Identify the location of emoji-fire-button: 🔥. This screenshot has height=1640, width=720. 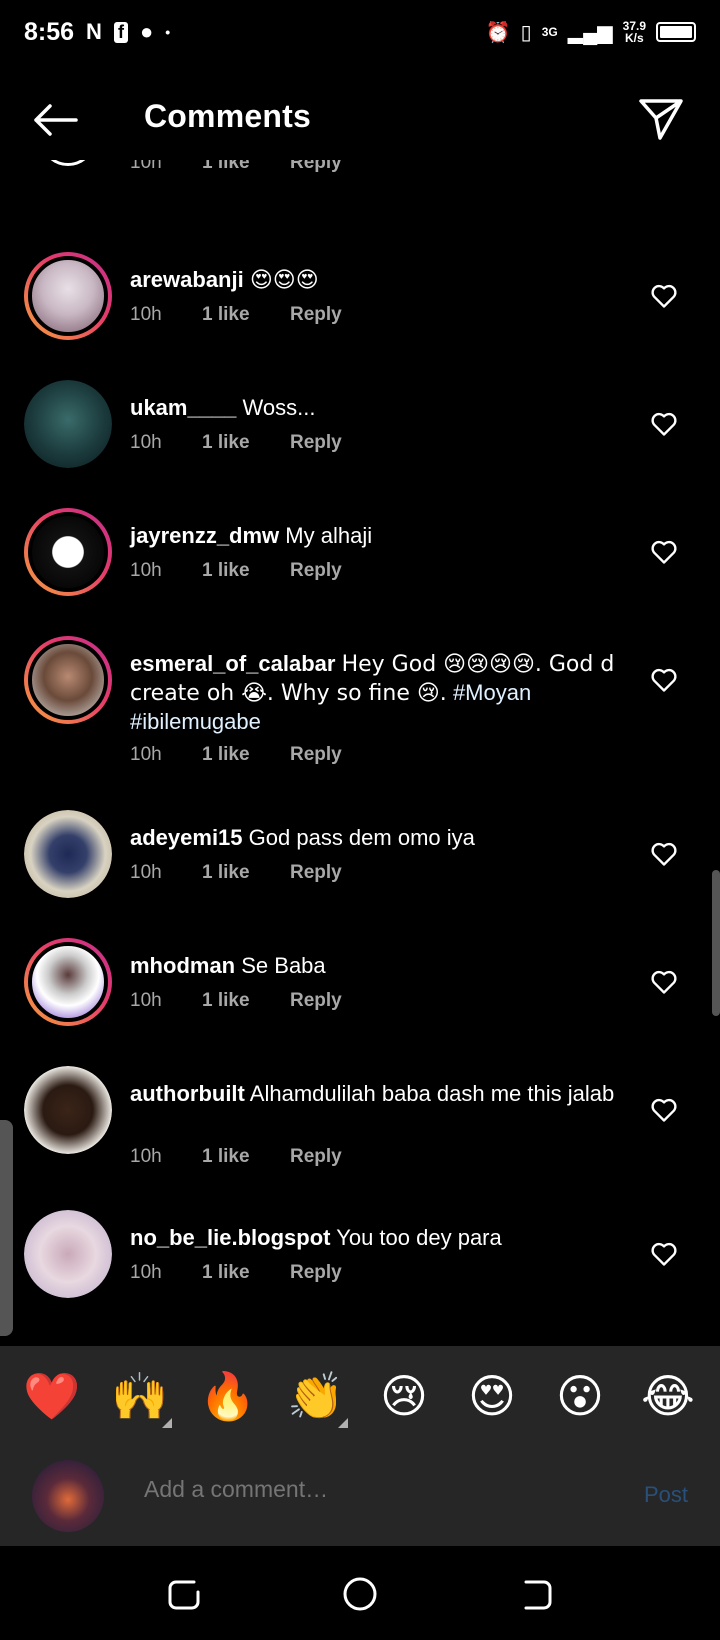
(228, 1396).